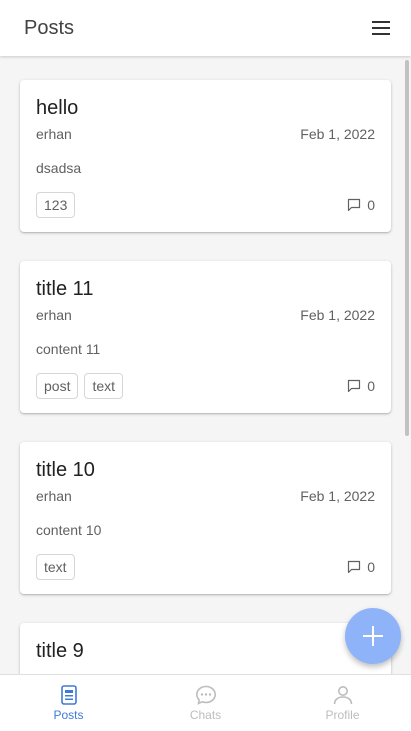  I want to click on nav-label-chats: Chats, so click(205, 715).